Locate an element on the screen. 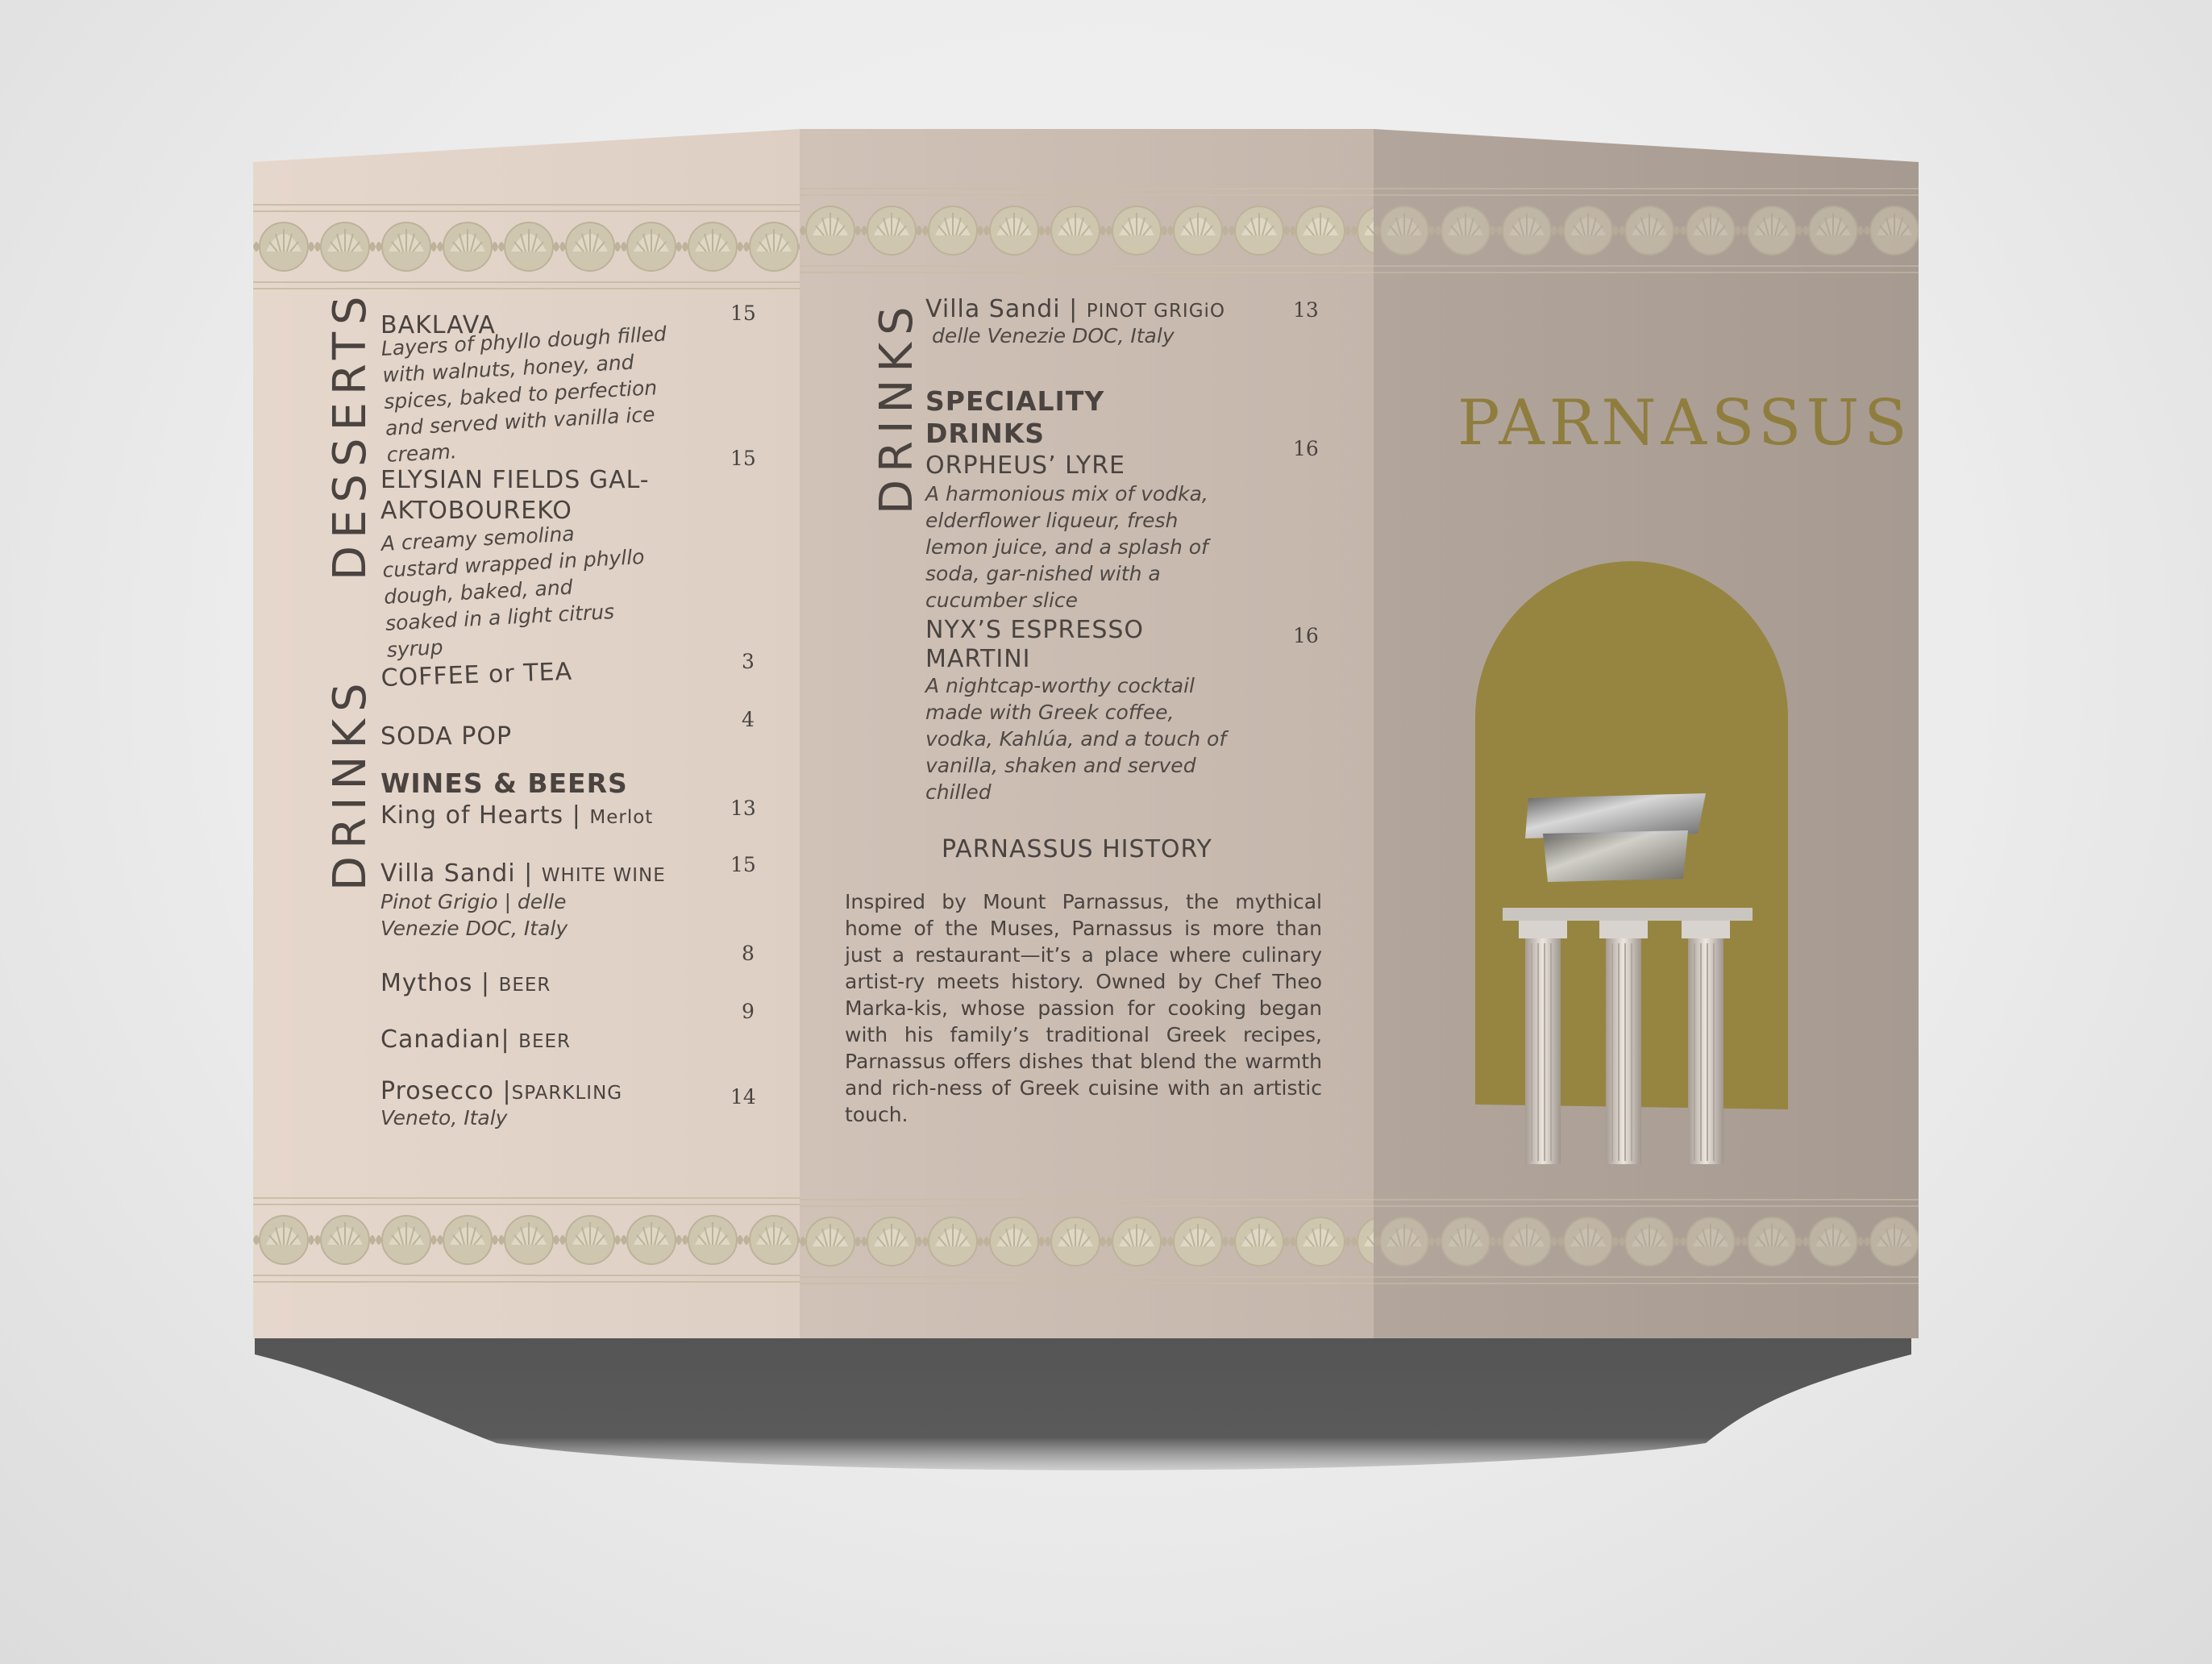 Image resolution: width=2212 pixels, height=1664 pixels. speciality-heading-2: DRINKS is located at coordinates (985, 434).